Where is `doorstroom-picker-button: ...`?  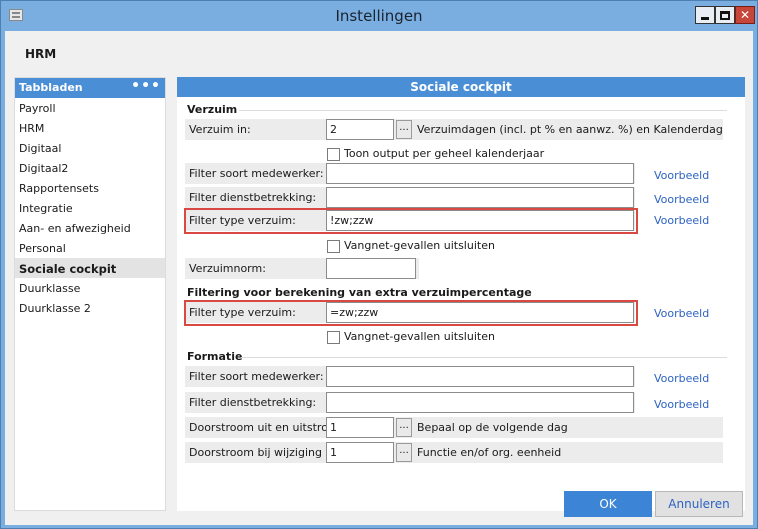 doorstroom-picker-button: ... is located at coordinates (404, 427).